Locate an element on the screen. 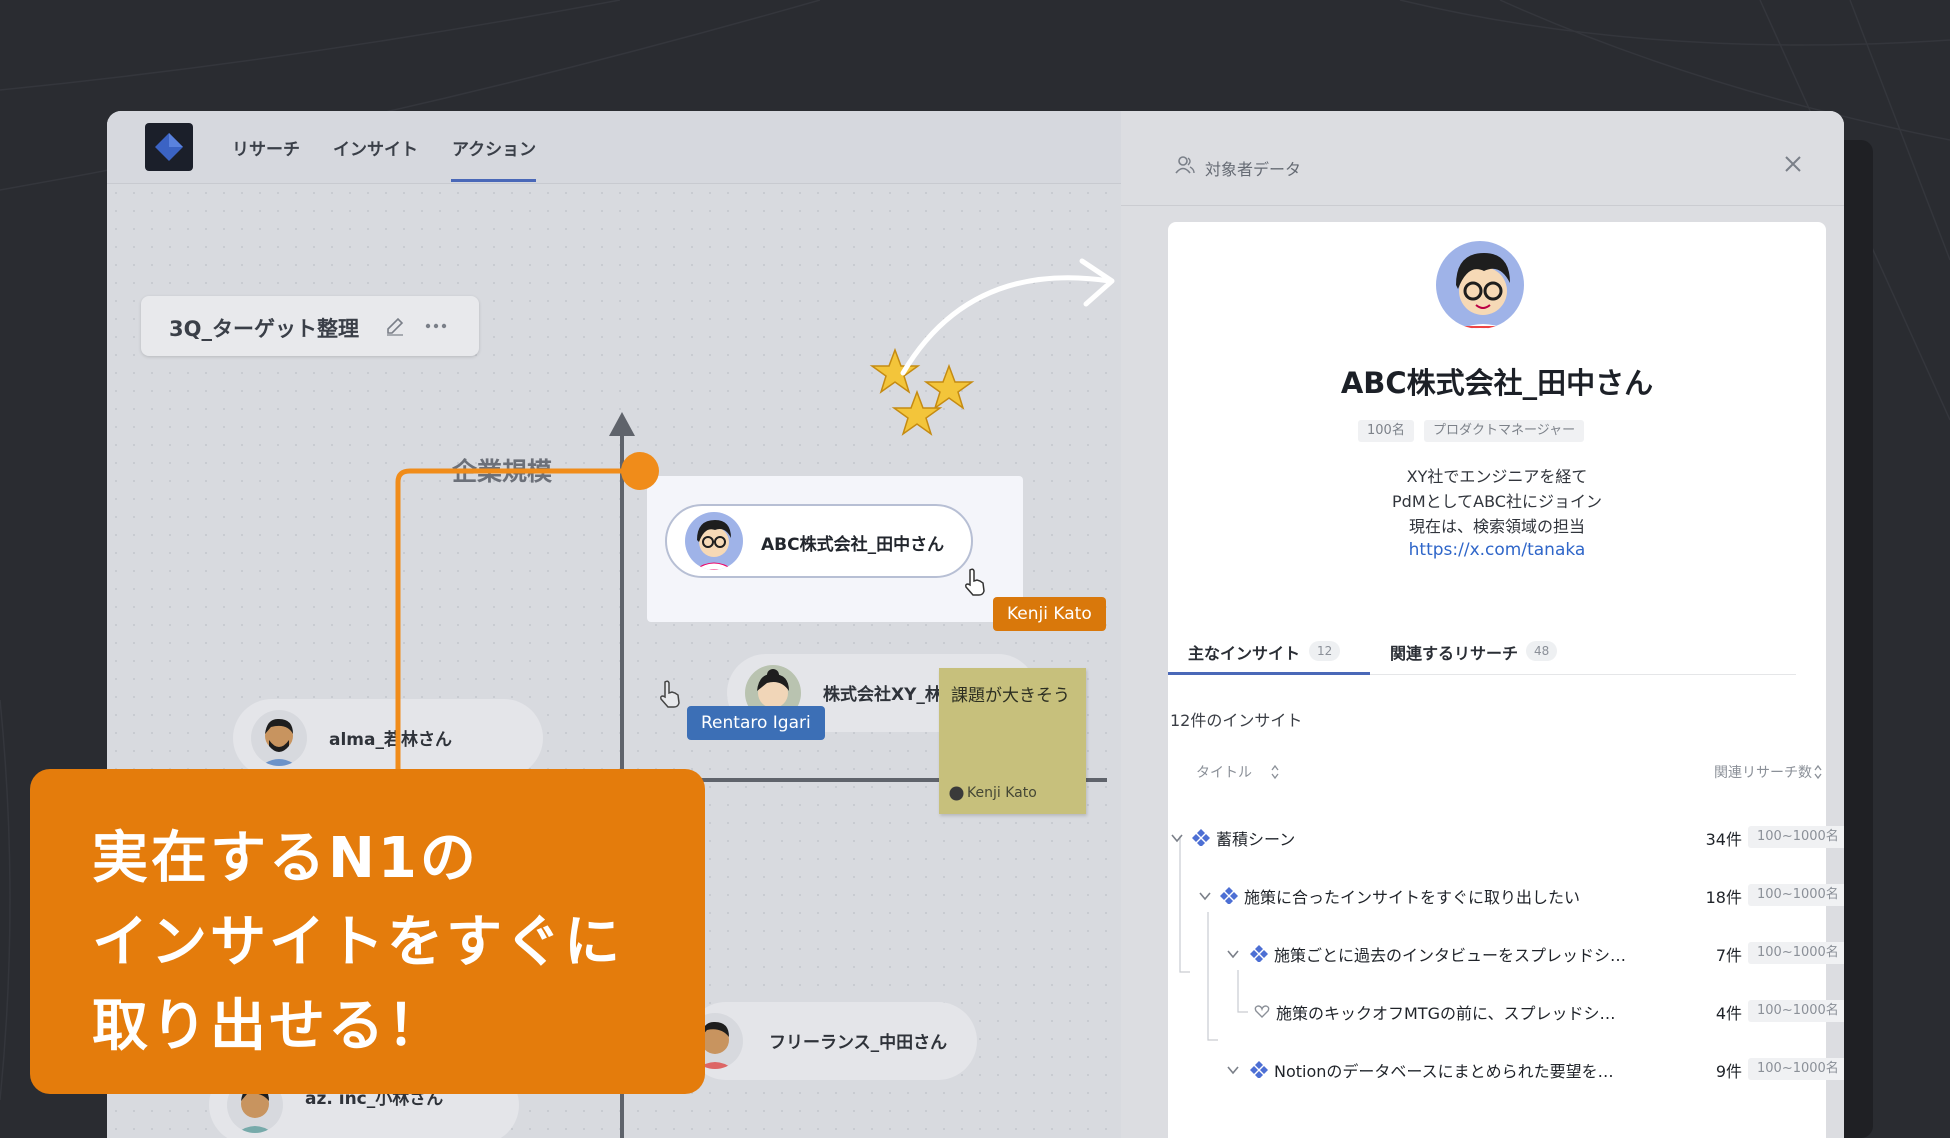 Image resolution: width=1950 pixels, height=1138 pixels. tab-active-indicator is located at coordinates (1269, 673).